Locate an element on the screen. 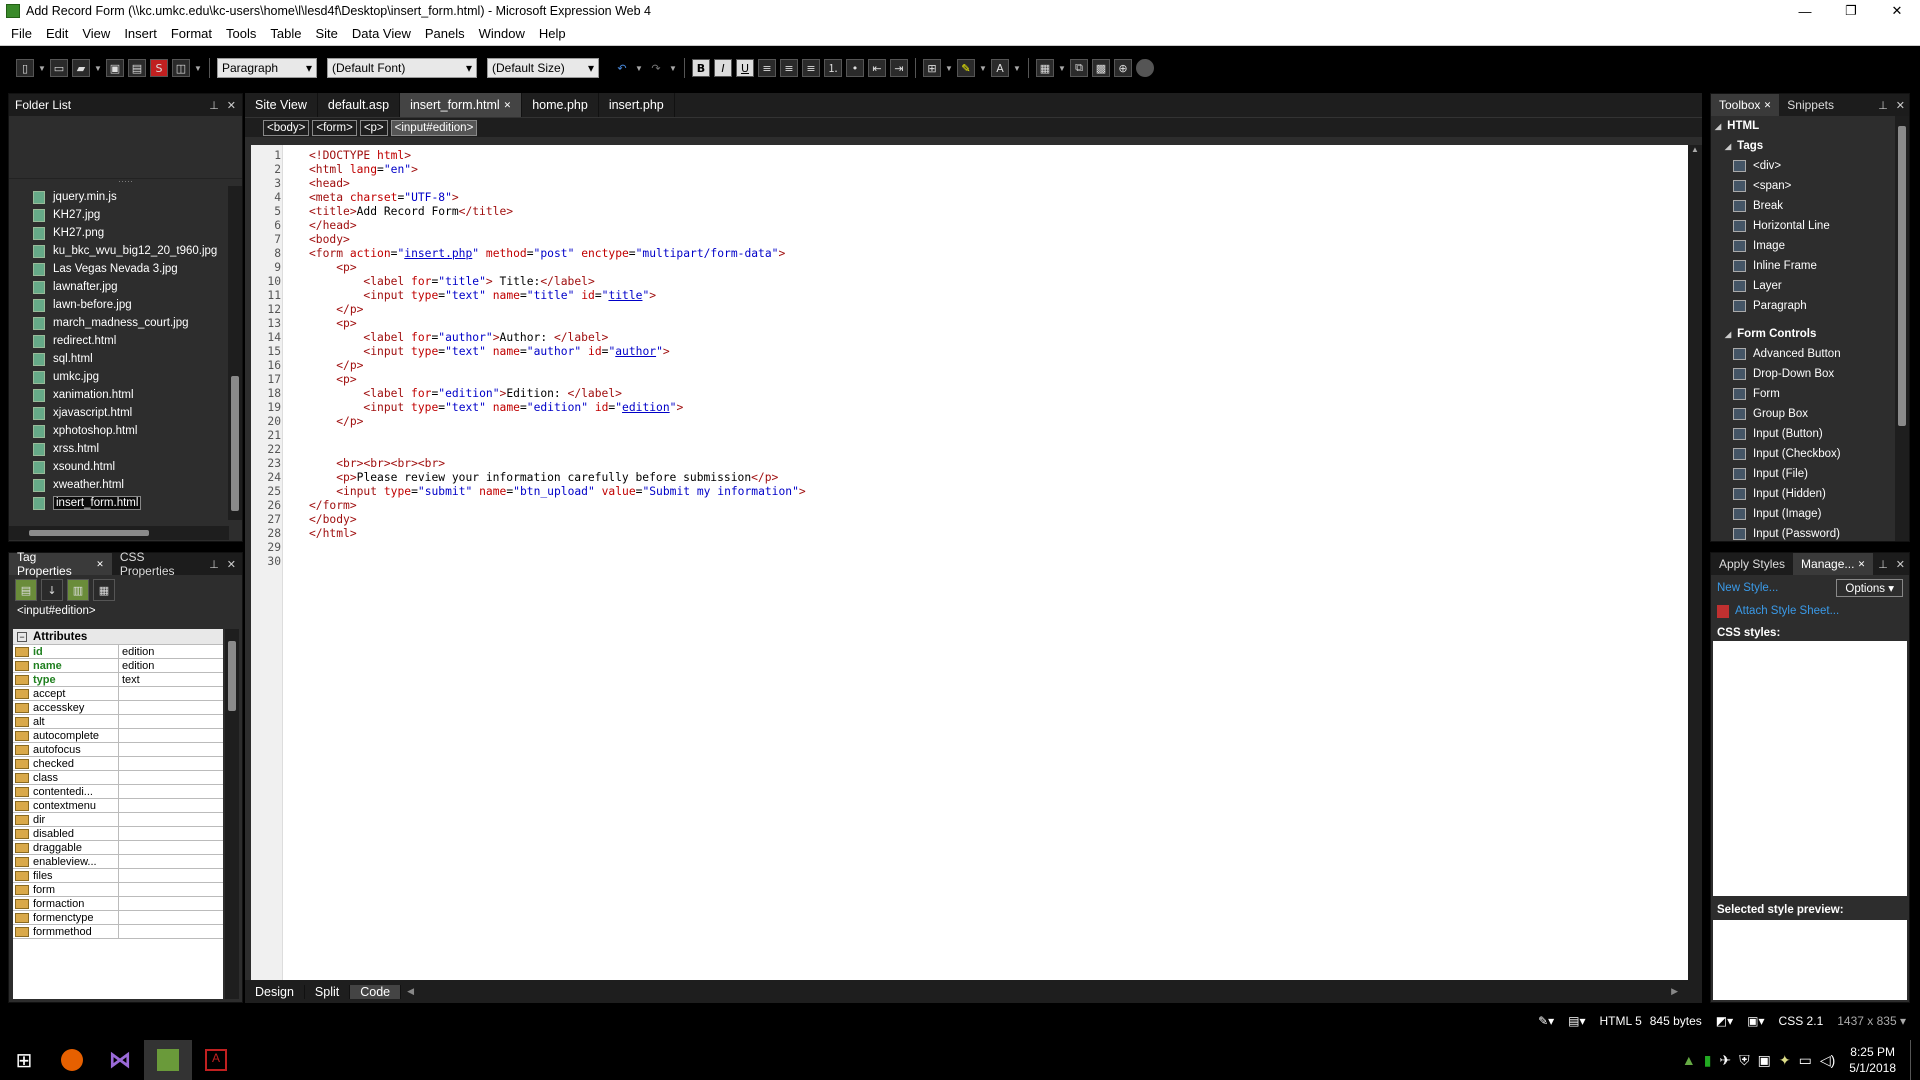 Image resolution: width=1920 pixels, height=1080 pixels. open-folder-icon: ▰ is located at coordinates (81, 68).